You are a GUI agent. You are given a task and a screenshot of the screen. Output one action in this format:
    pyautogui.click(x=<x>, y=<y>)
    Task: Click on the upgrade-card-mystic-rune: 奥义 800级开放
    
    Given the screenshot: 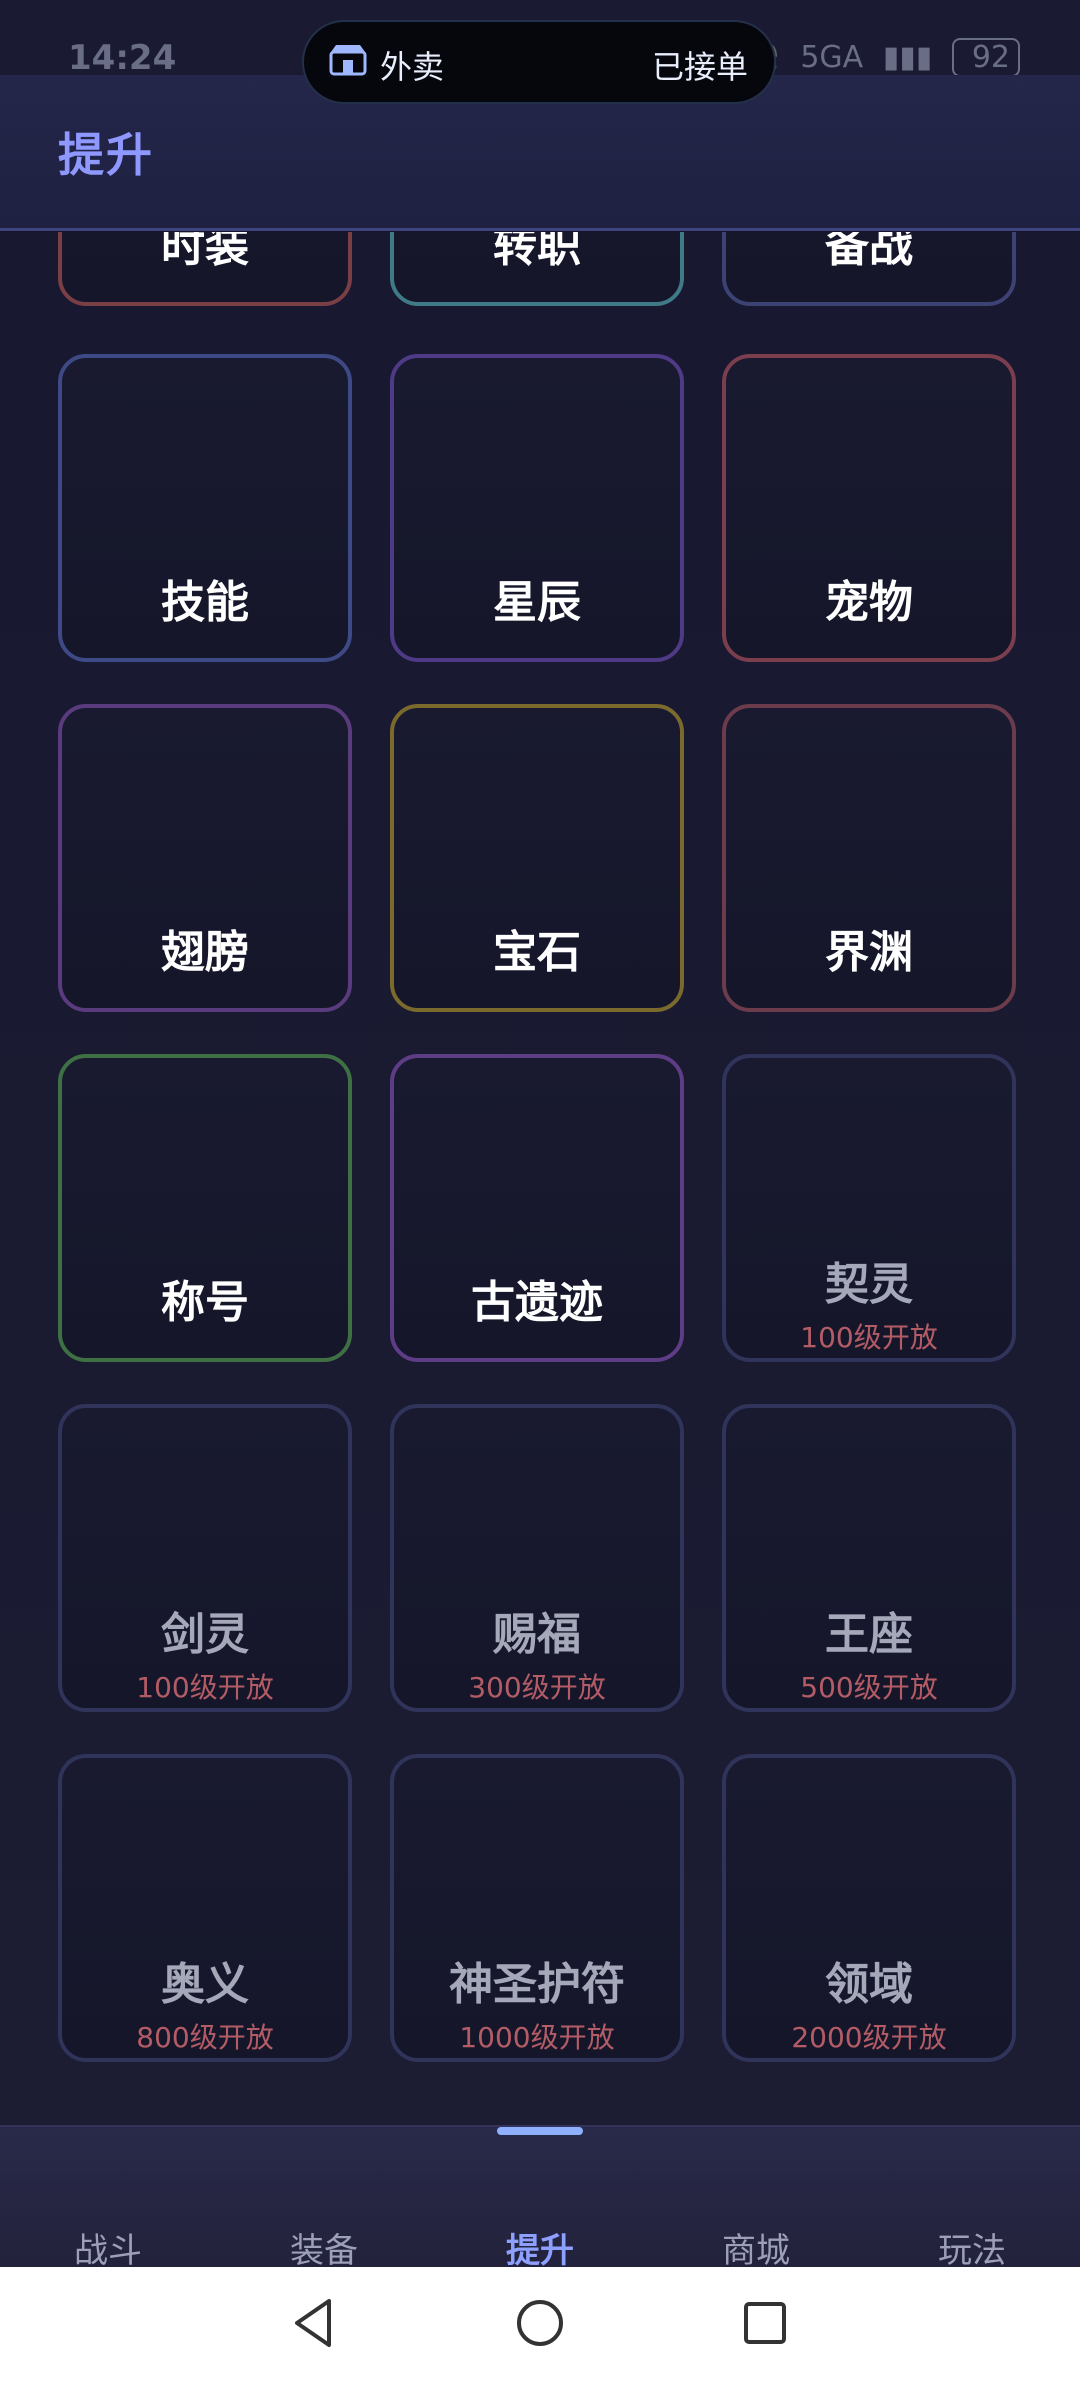 What is the action you would take?
    pyautogui.click(x=205, y=1908)
    